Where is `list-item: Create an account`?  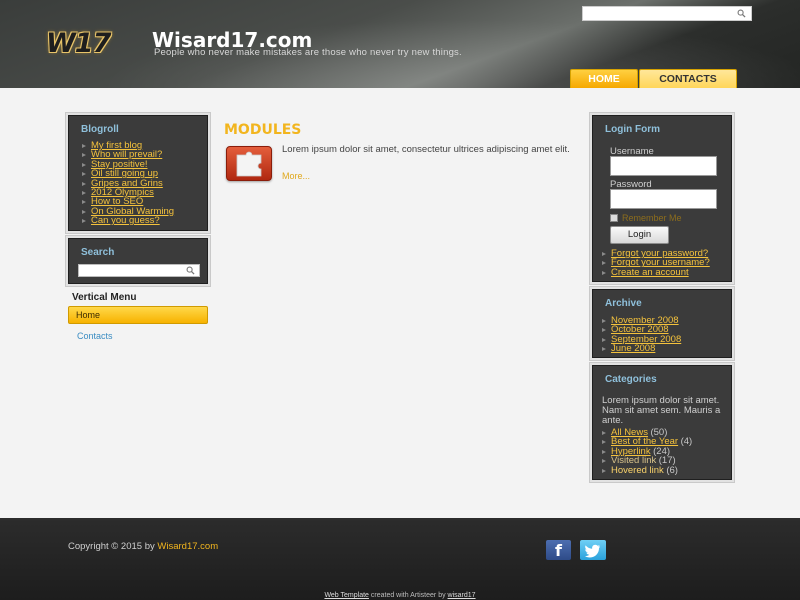
list-item: Create an account is located at coordinates (655, 272).